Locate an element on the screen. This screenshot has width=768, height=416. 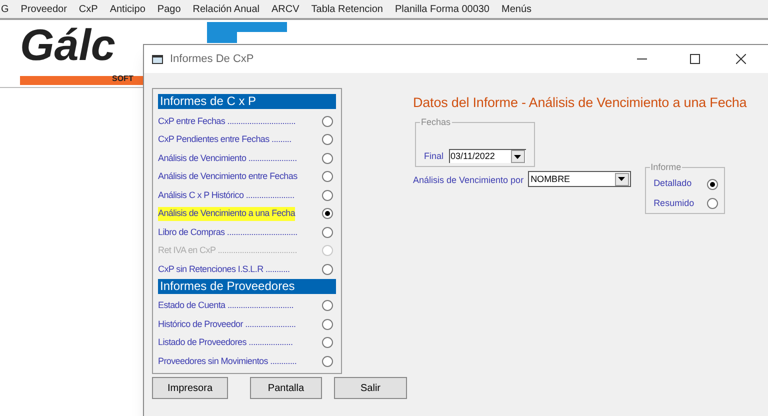
menu-item: ARCV is located at coordinates (285, 9).